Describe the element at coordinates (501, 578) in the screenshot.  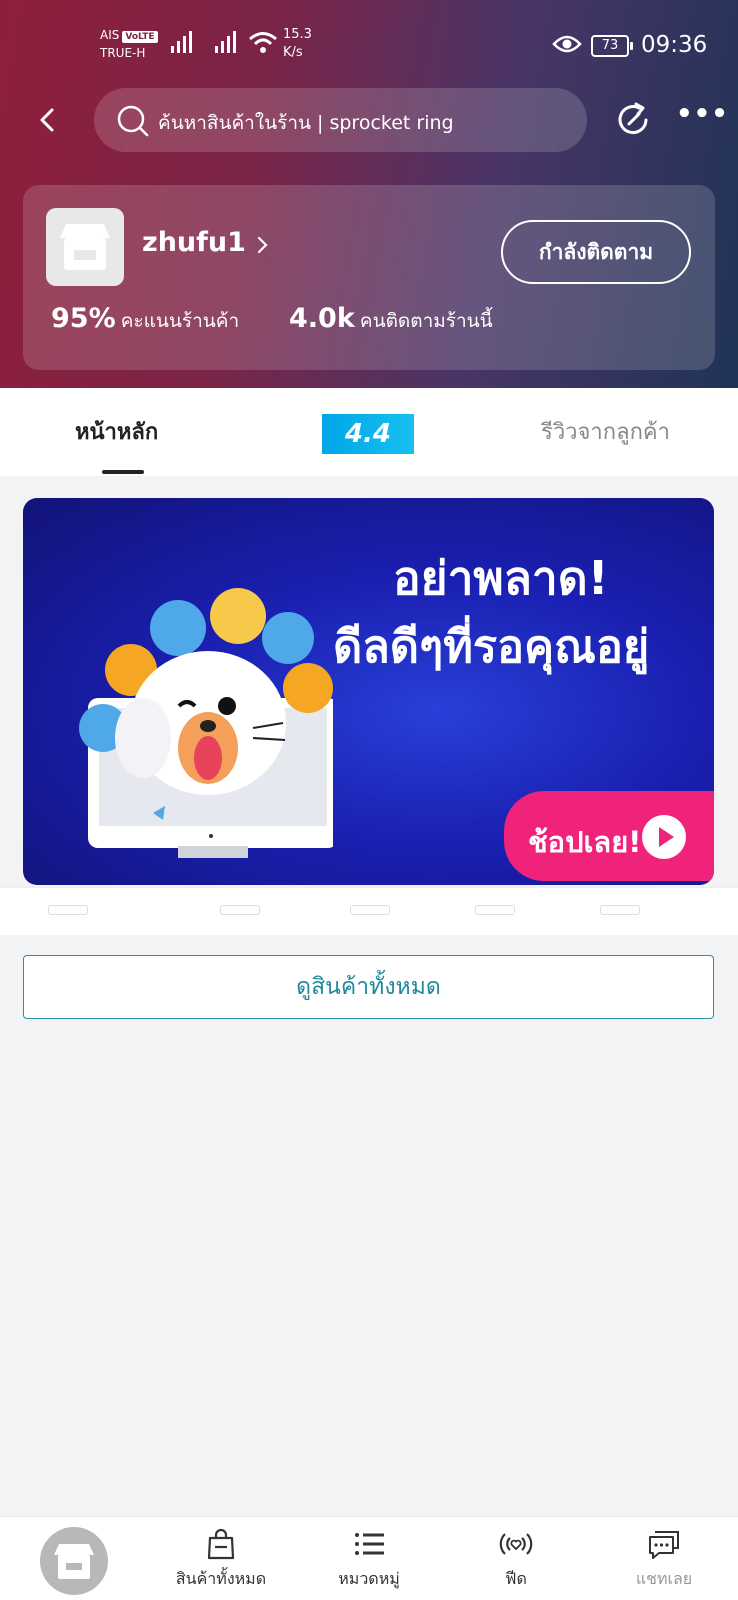
I see `banner-headline: อย่าพลาด!` at that location.